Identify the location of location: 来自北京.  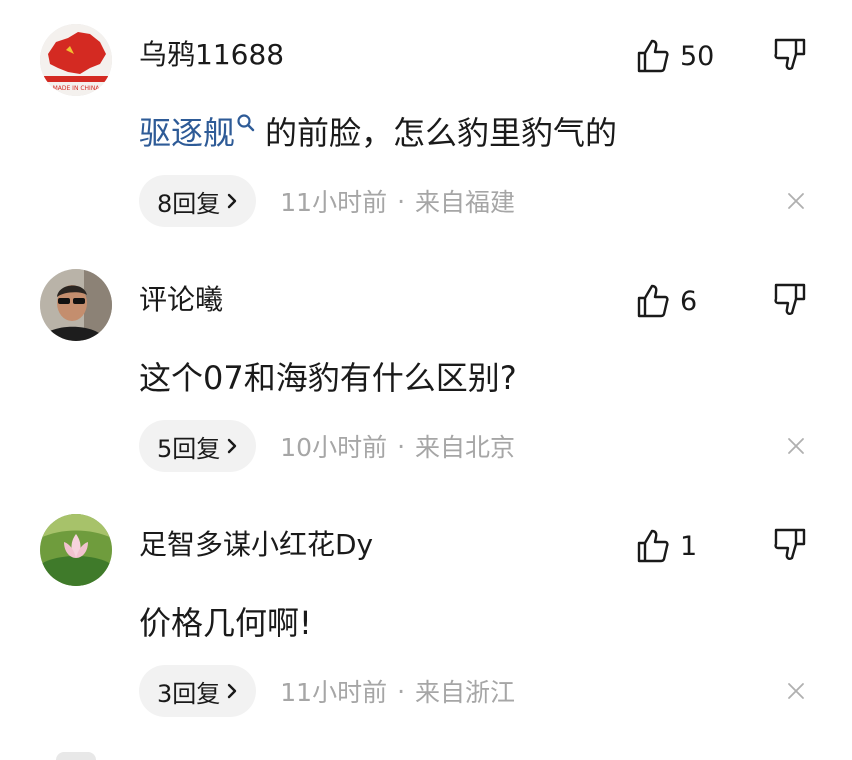
(465, 447).